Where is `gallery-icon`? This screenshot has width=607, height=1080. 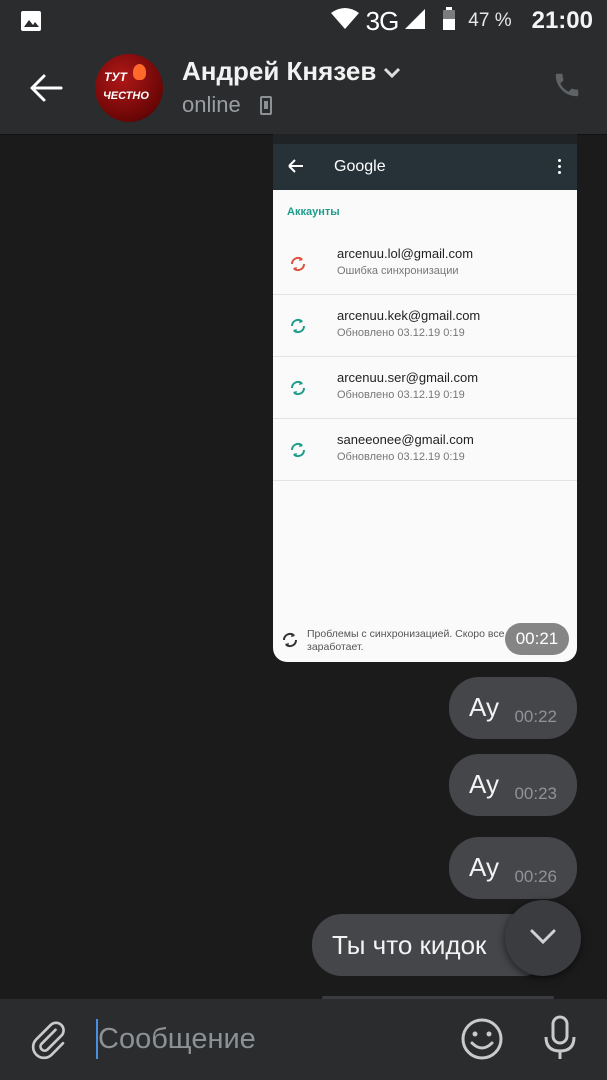
gallery-icon is located at coordinates (31, 23).